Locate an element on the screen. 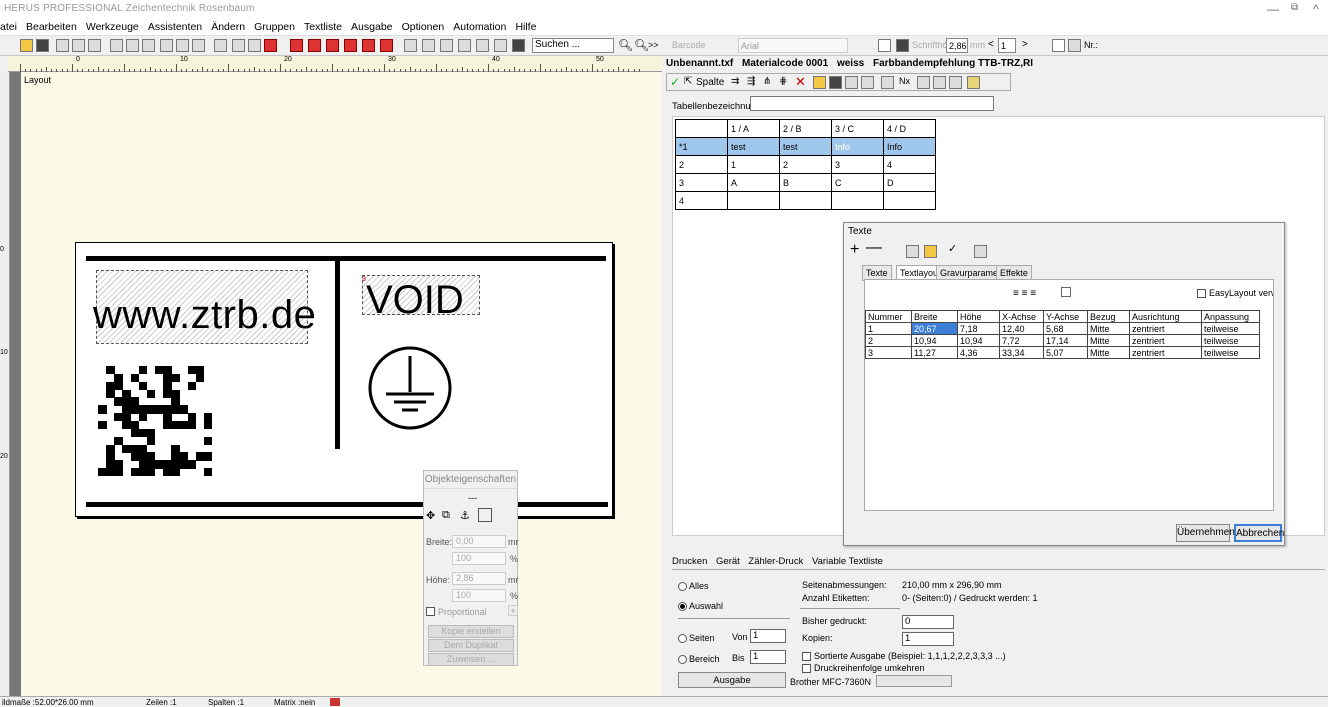 The width and height of the screenshot is (1328, 707). grid-icon is located at coordinates (1058, 45).